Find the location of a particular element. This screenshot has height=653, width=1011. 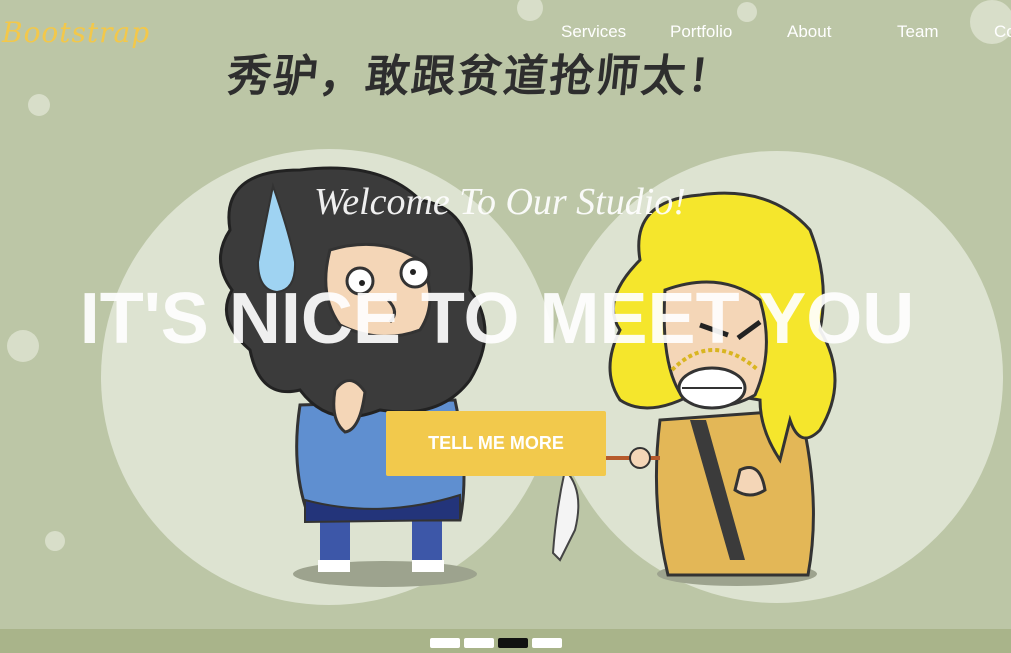

nav-item-about: About is located at coordinates (809, 32).